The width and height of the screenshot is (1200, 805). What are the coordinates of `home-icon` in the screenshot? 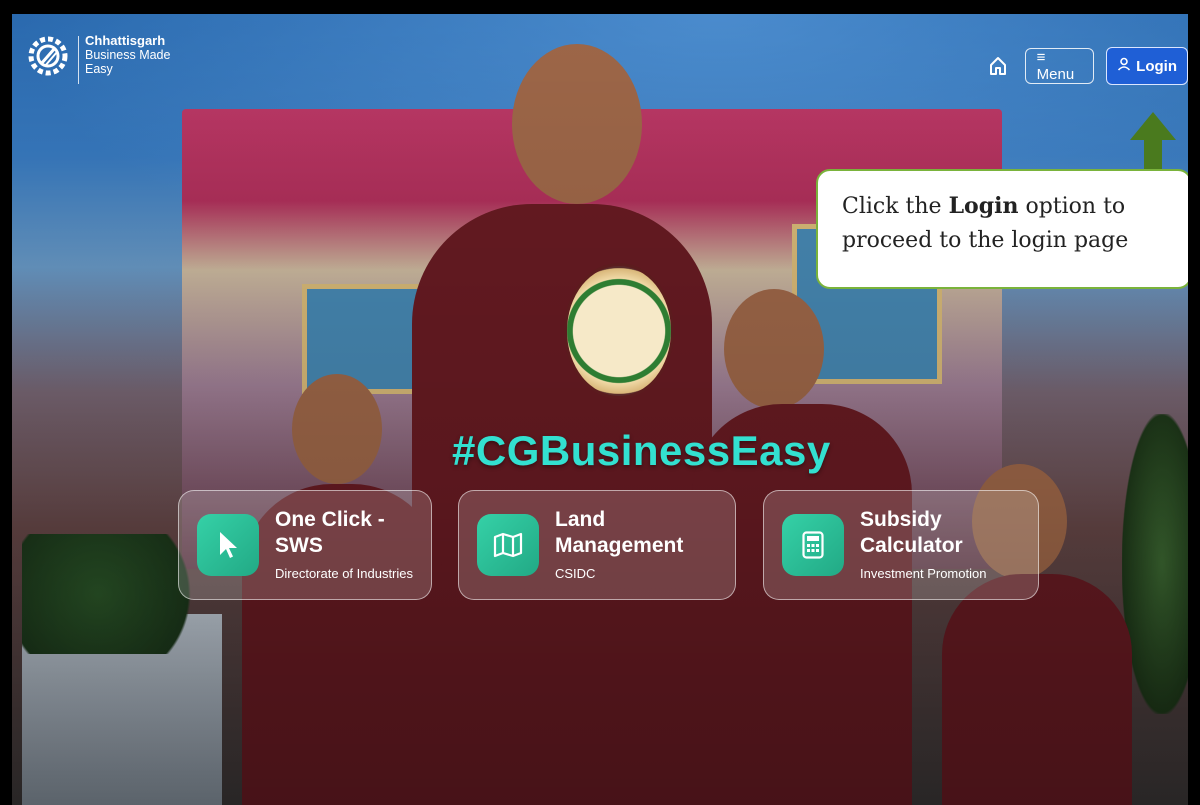 It's located at (998, 66).